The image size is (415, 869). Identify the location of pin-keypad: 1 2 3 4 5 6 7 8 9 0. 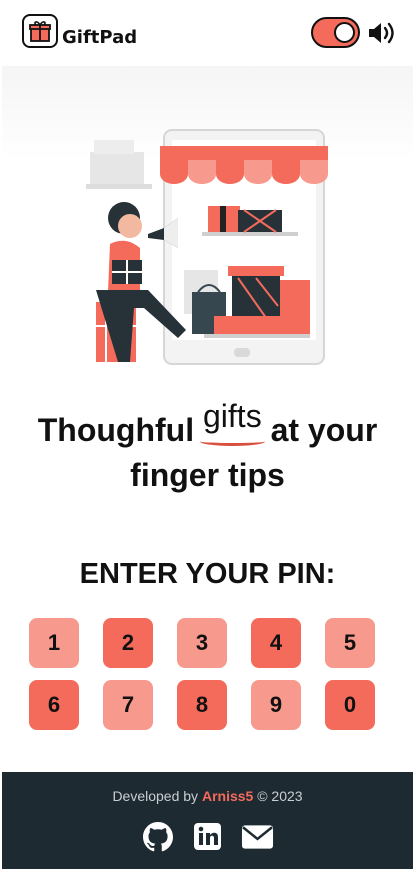
(204, 674).